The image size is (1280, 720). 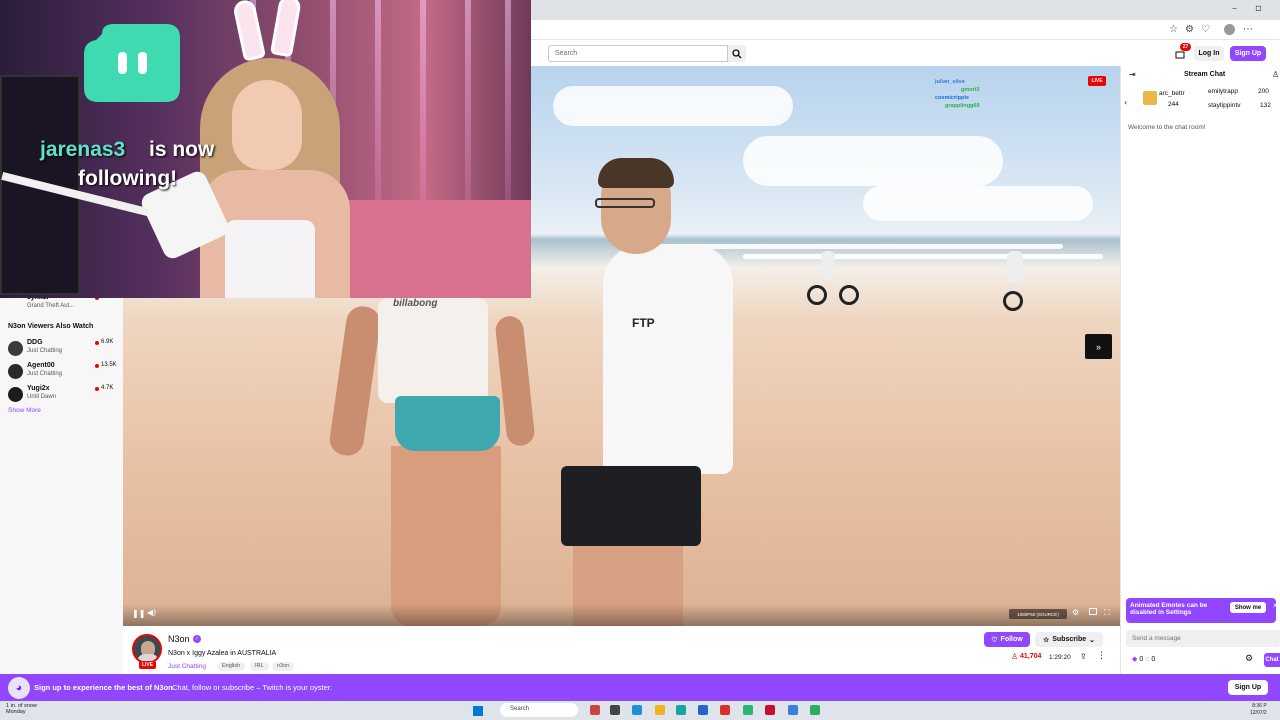 I want to click on bookmark-star-icon: ☆, so click(x=1173, y=29).